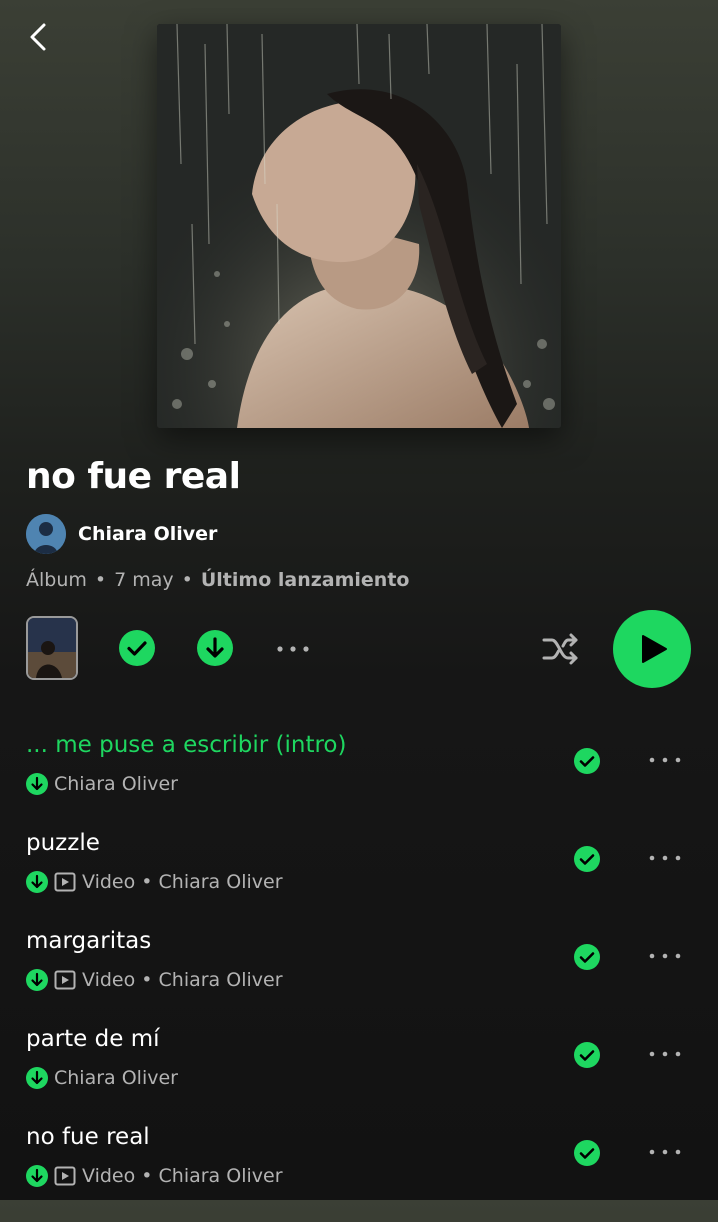 This screenshot has width=718, height=1222. Describe the element at coordinates (133, 476) in the screenshot. I see `album-title: no fue real` at that location.